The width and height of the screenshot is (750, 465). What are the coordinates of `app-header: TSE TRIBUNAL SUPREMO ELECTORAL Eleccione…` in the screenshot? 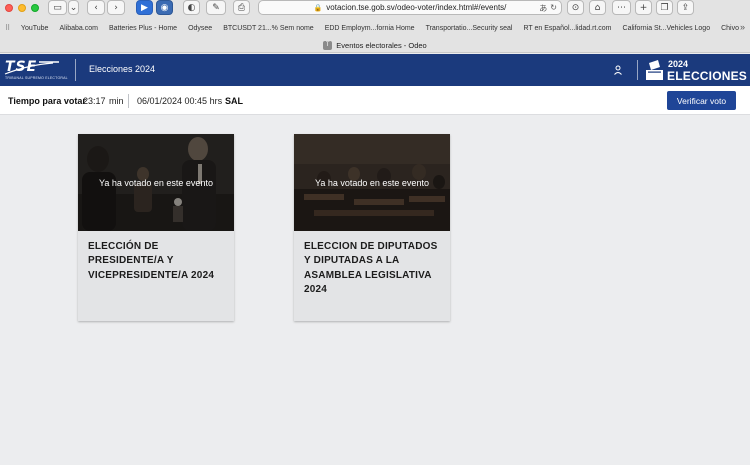 It's located at (375, 70).